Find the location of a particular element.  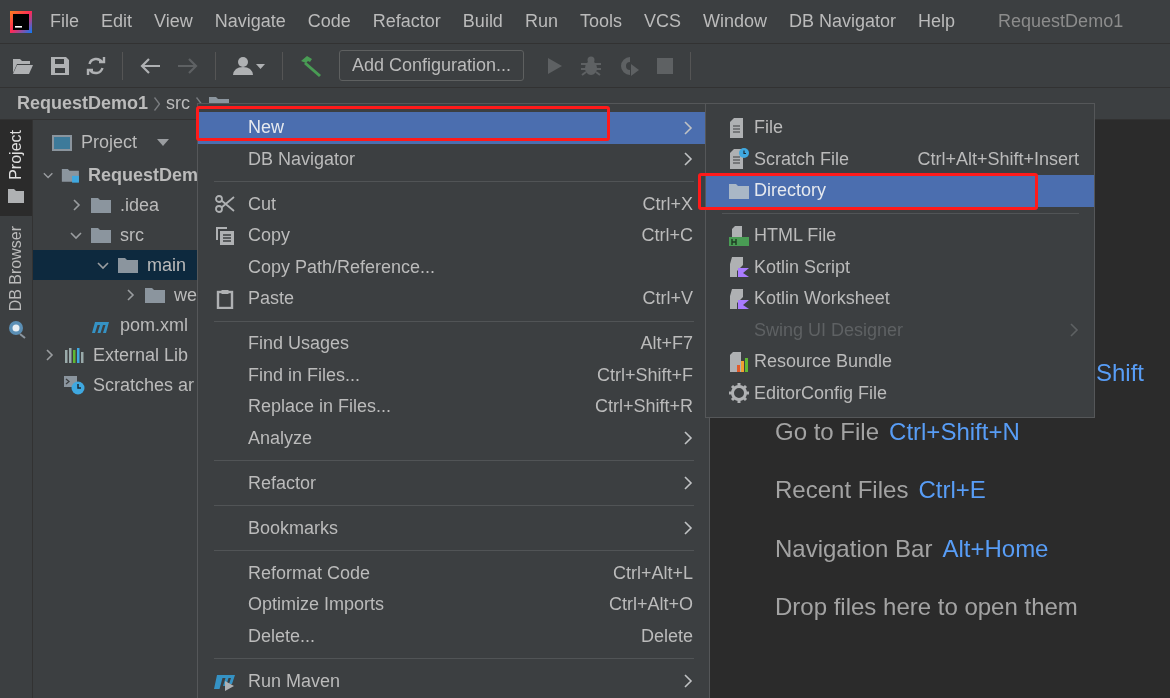

open-folder-icon is located at coordinates (23, 65).